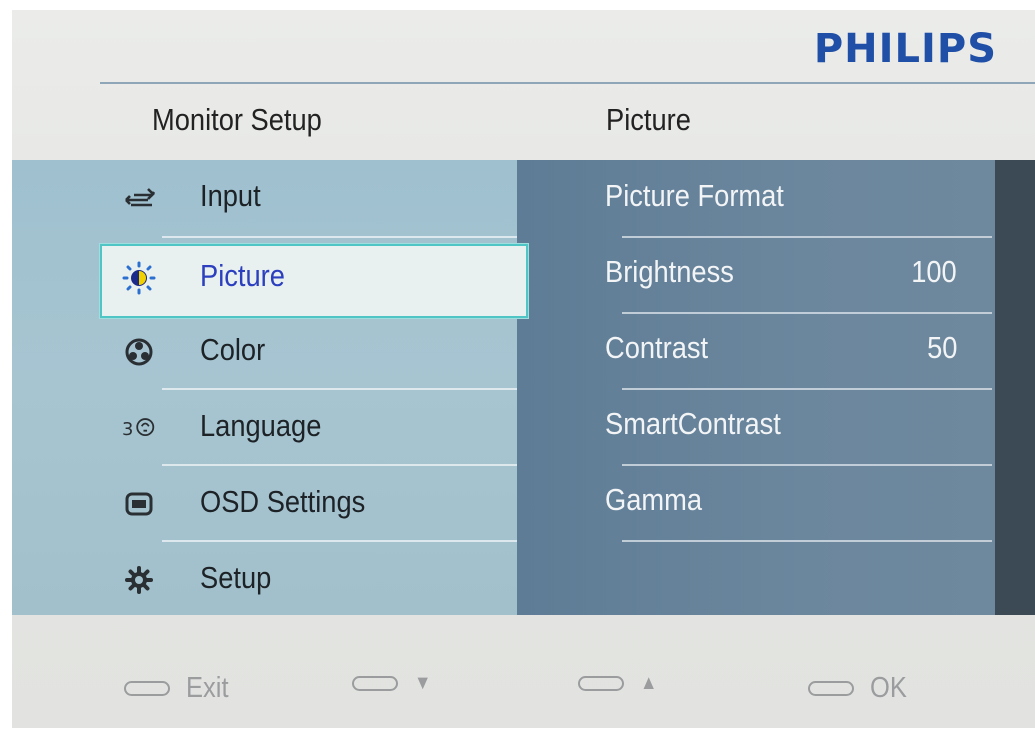 The width and height of the screenshot is (1035, 734). I want to click on brightness-icon, so click(139, 278).